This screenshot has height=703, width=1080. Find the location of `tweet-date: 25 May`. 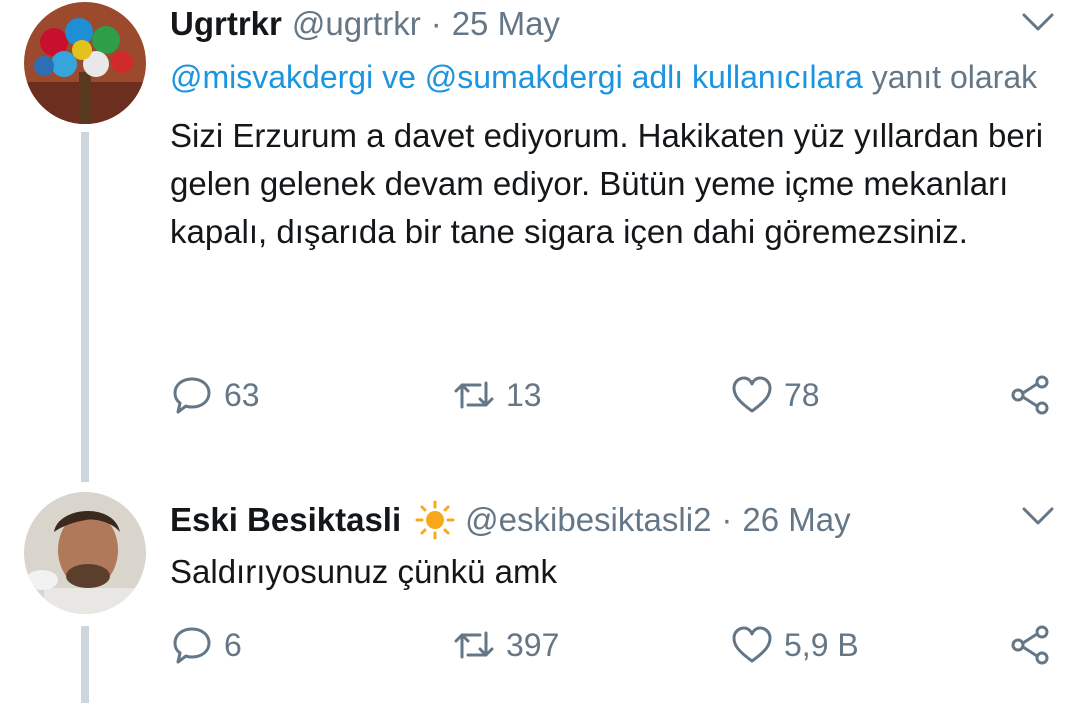

tweet-date: 25 May is located at coordinates (506, 24).